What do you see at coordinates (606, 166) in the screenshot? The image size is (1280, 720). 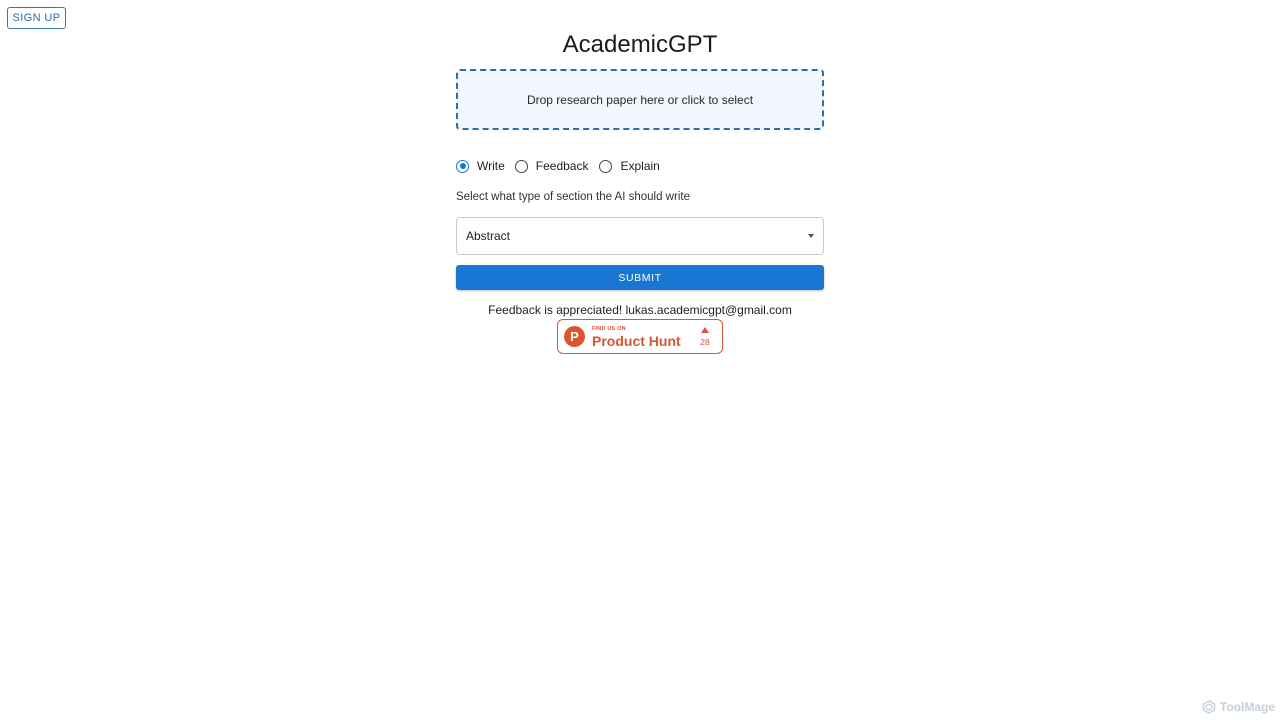 I see `radio-explain-circle` at bounding box center [606, 166].